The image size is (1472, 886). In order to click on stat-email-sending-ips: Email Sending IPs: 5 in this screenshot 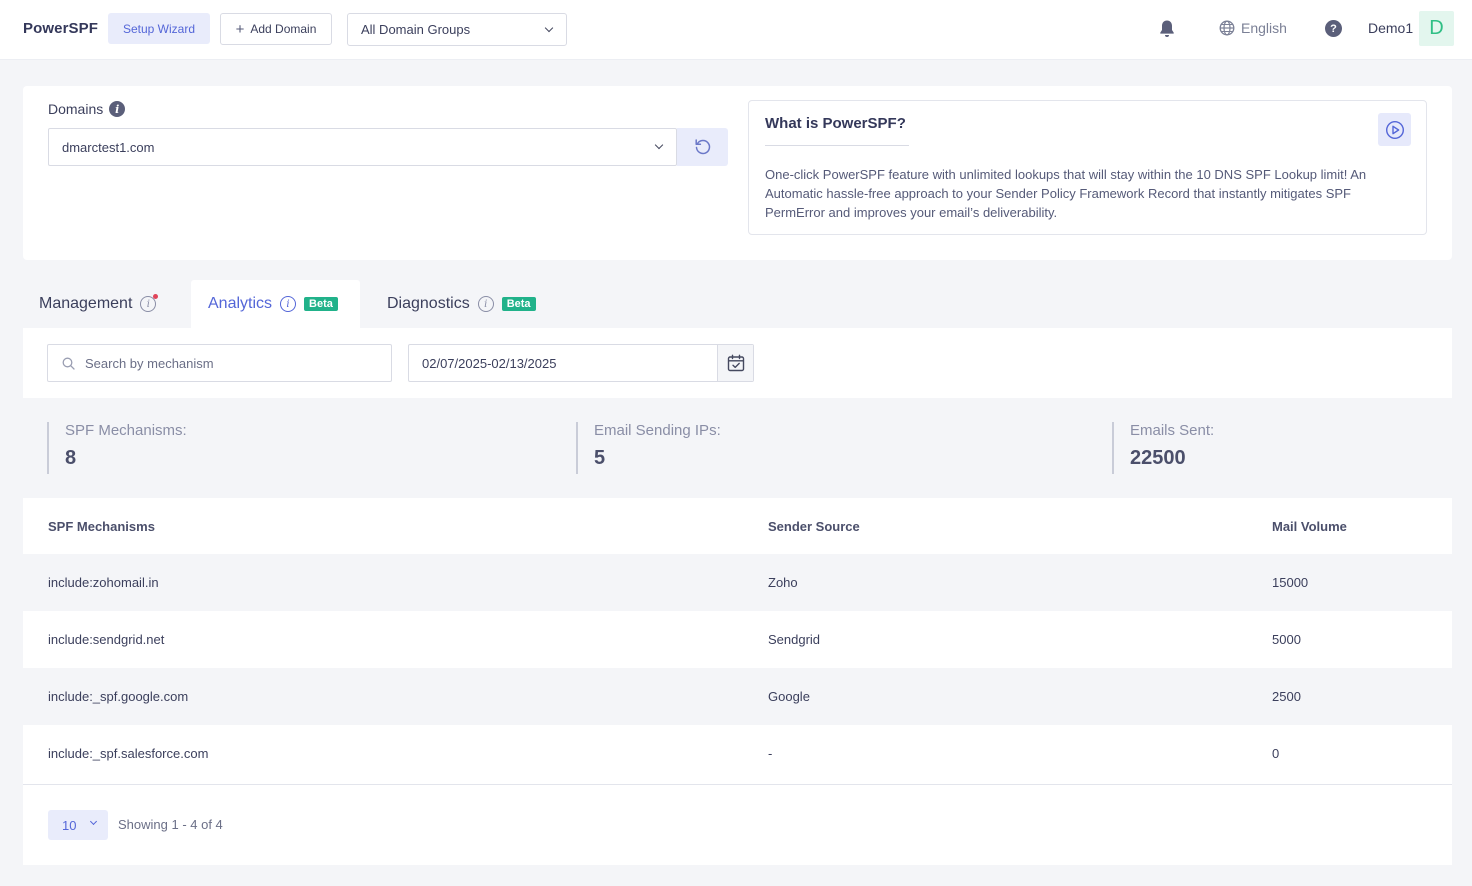, I will do `click(648, 448)`.